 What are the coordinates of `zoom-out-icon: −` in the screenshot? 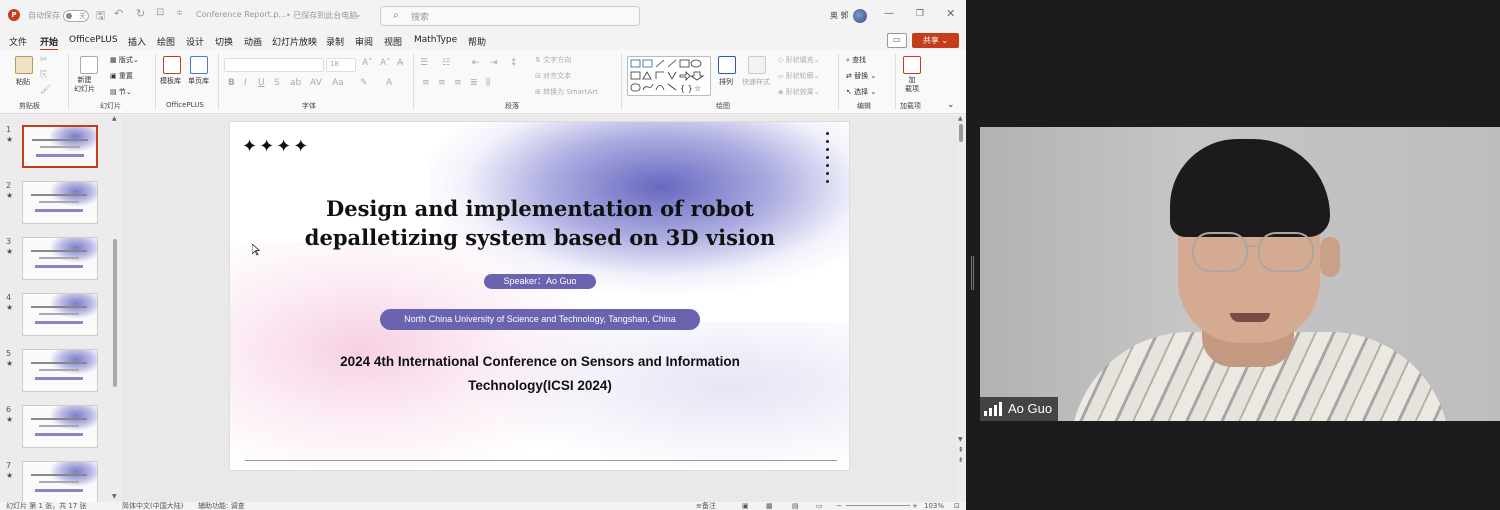 It's located at (839, 506).